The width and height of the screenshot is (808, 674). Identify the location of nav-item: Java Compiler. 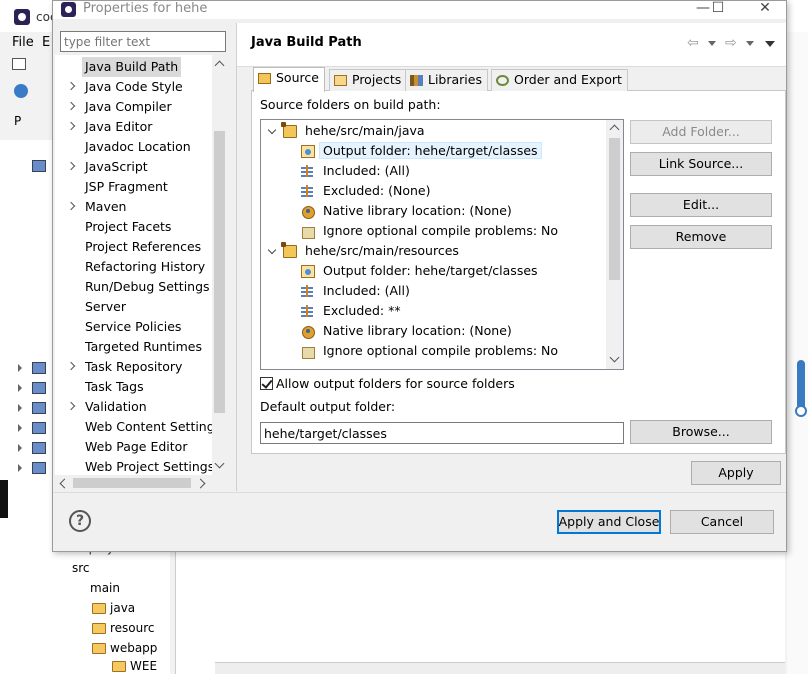
(132, 107).